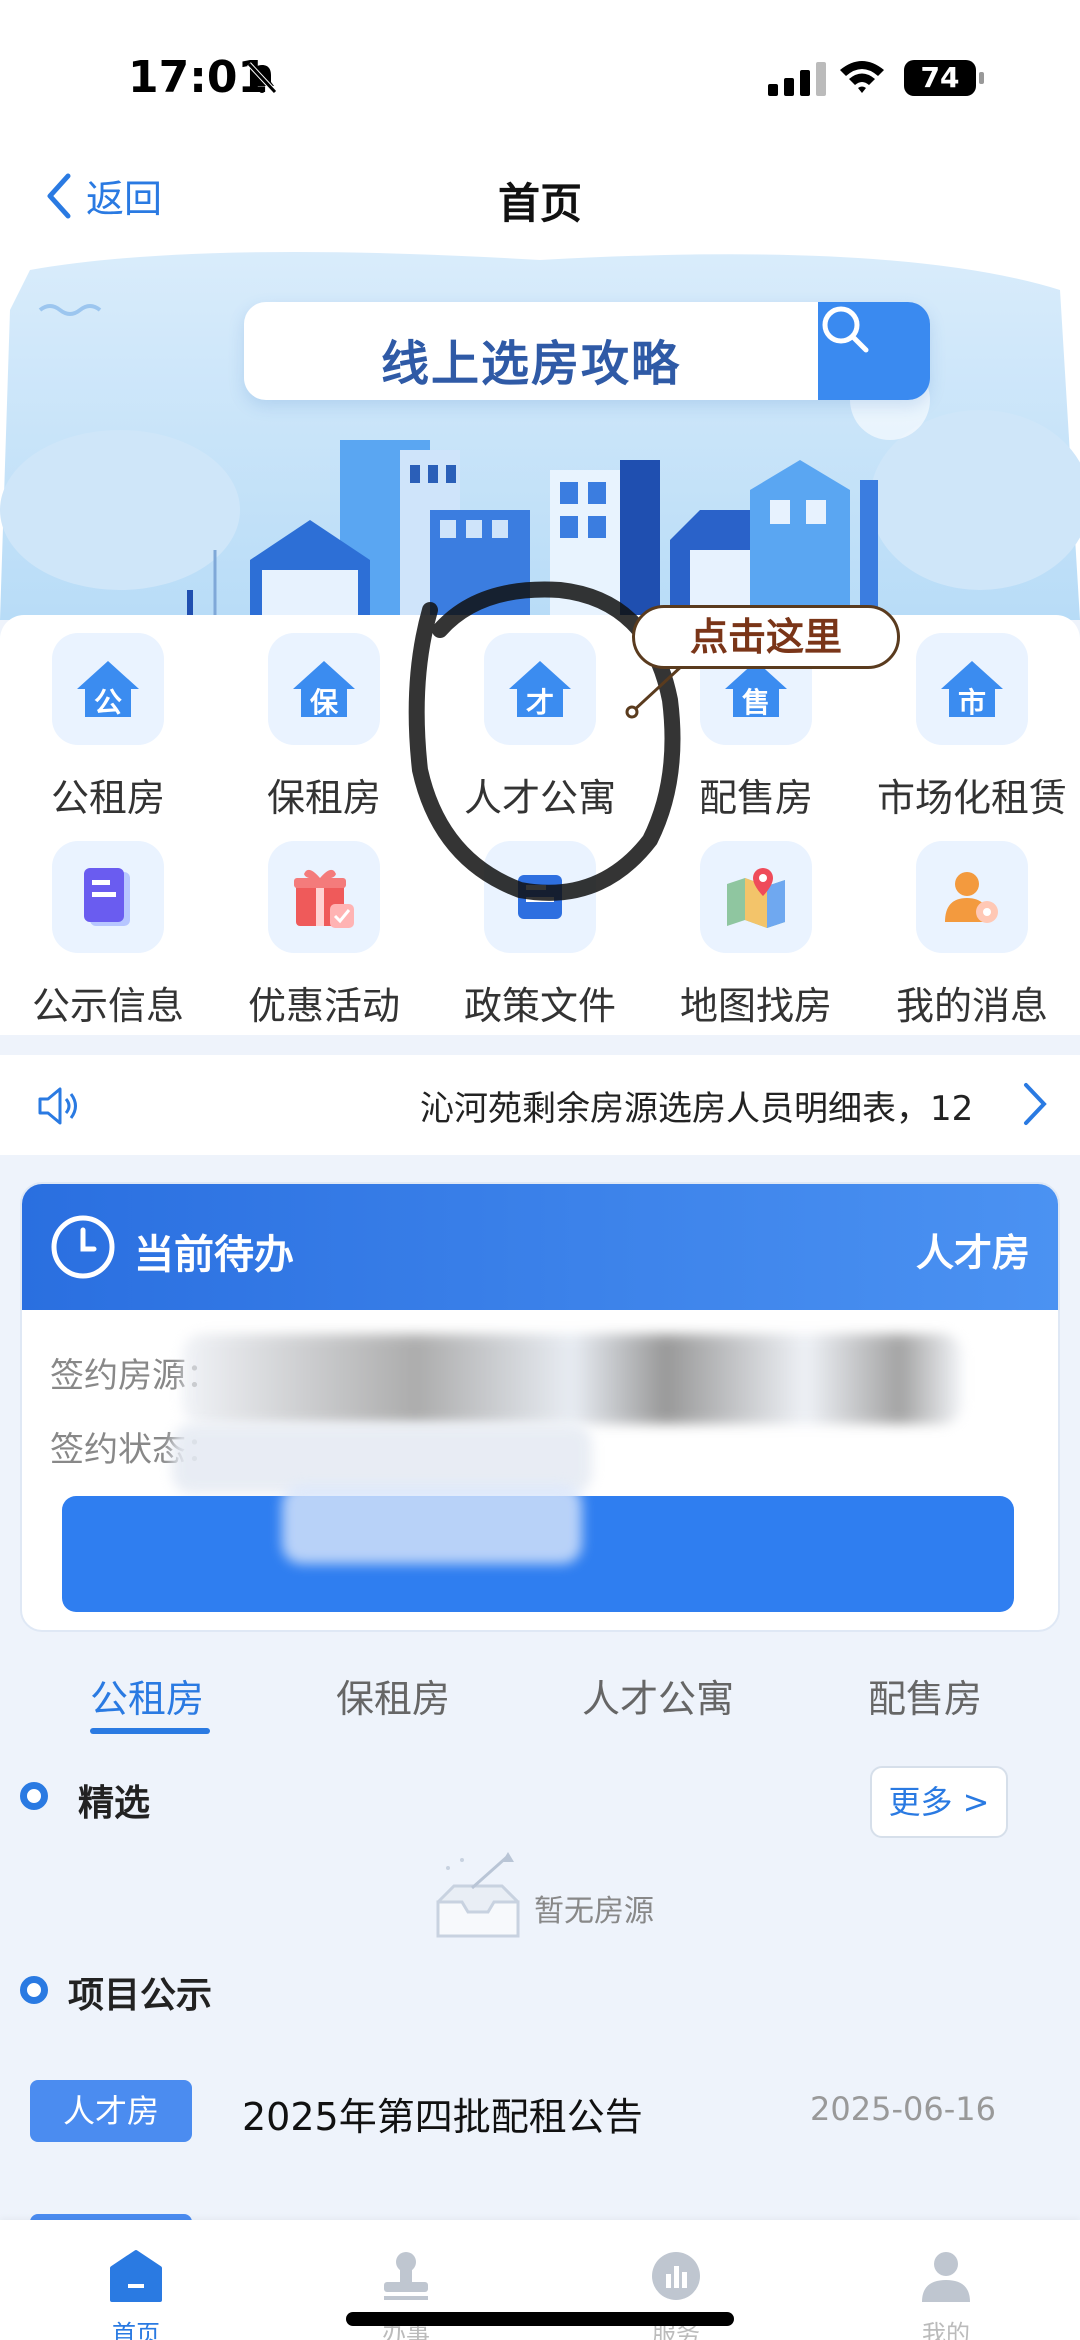  What do you see at coordinates (540, 2319) in the screenshot?
I see `home-indicator` at bounding box center [540, 2319].